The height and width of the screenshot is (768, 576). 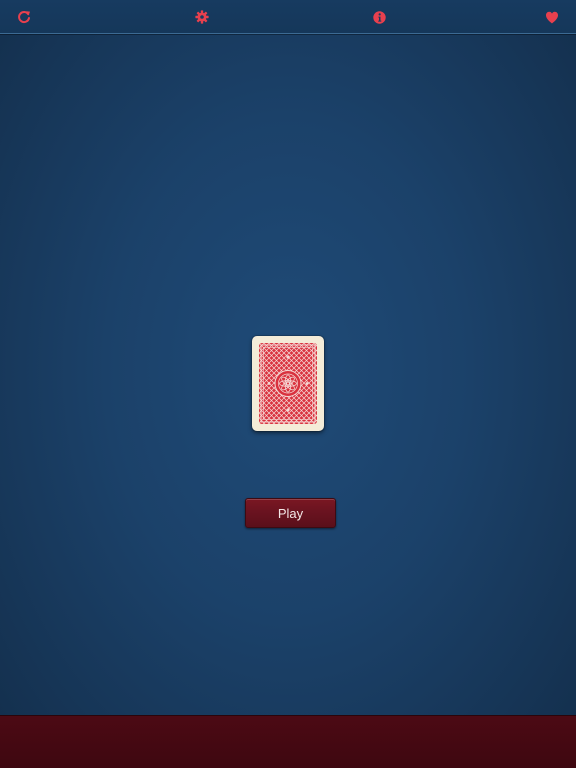 I want to click on refresh-button, so click(x=24, y=17).